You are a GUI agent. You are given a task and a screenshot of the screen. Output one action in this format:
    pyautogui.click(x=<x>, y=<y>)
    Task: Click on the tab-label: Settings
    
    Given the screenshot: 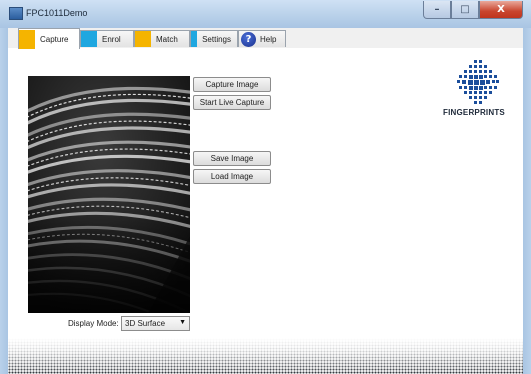 What is the action you would take?
    pyautogui.click(x=216, y=39)
    